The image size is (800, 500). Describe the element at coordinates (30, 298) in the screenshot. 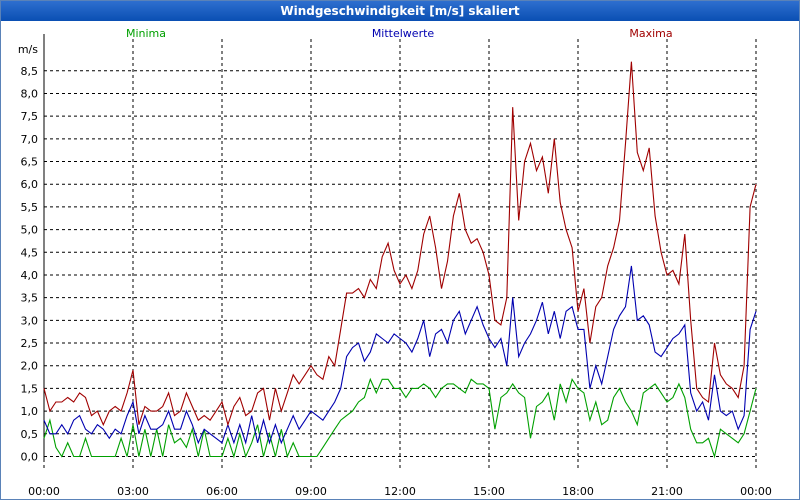

I see `y-tick-label: 3,5` at that location.